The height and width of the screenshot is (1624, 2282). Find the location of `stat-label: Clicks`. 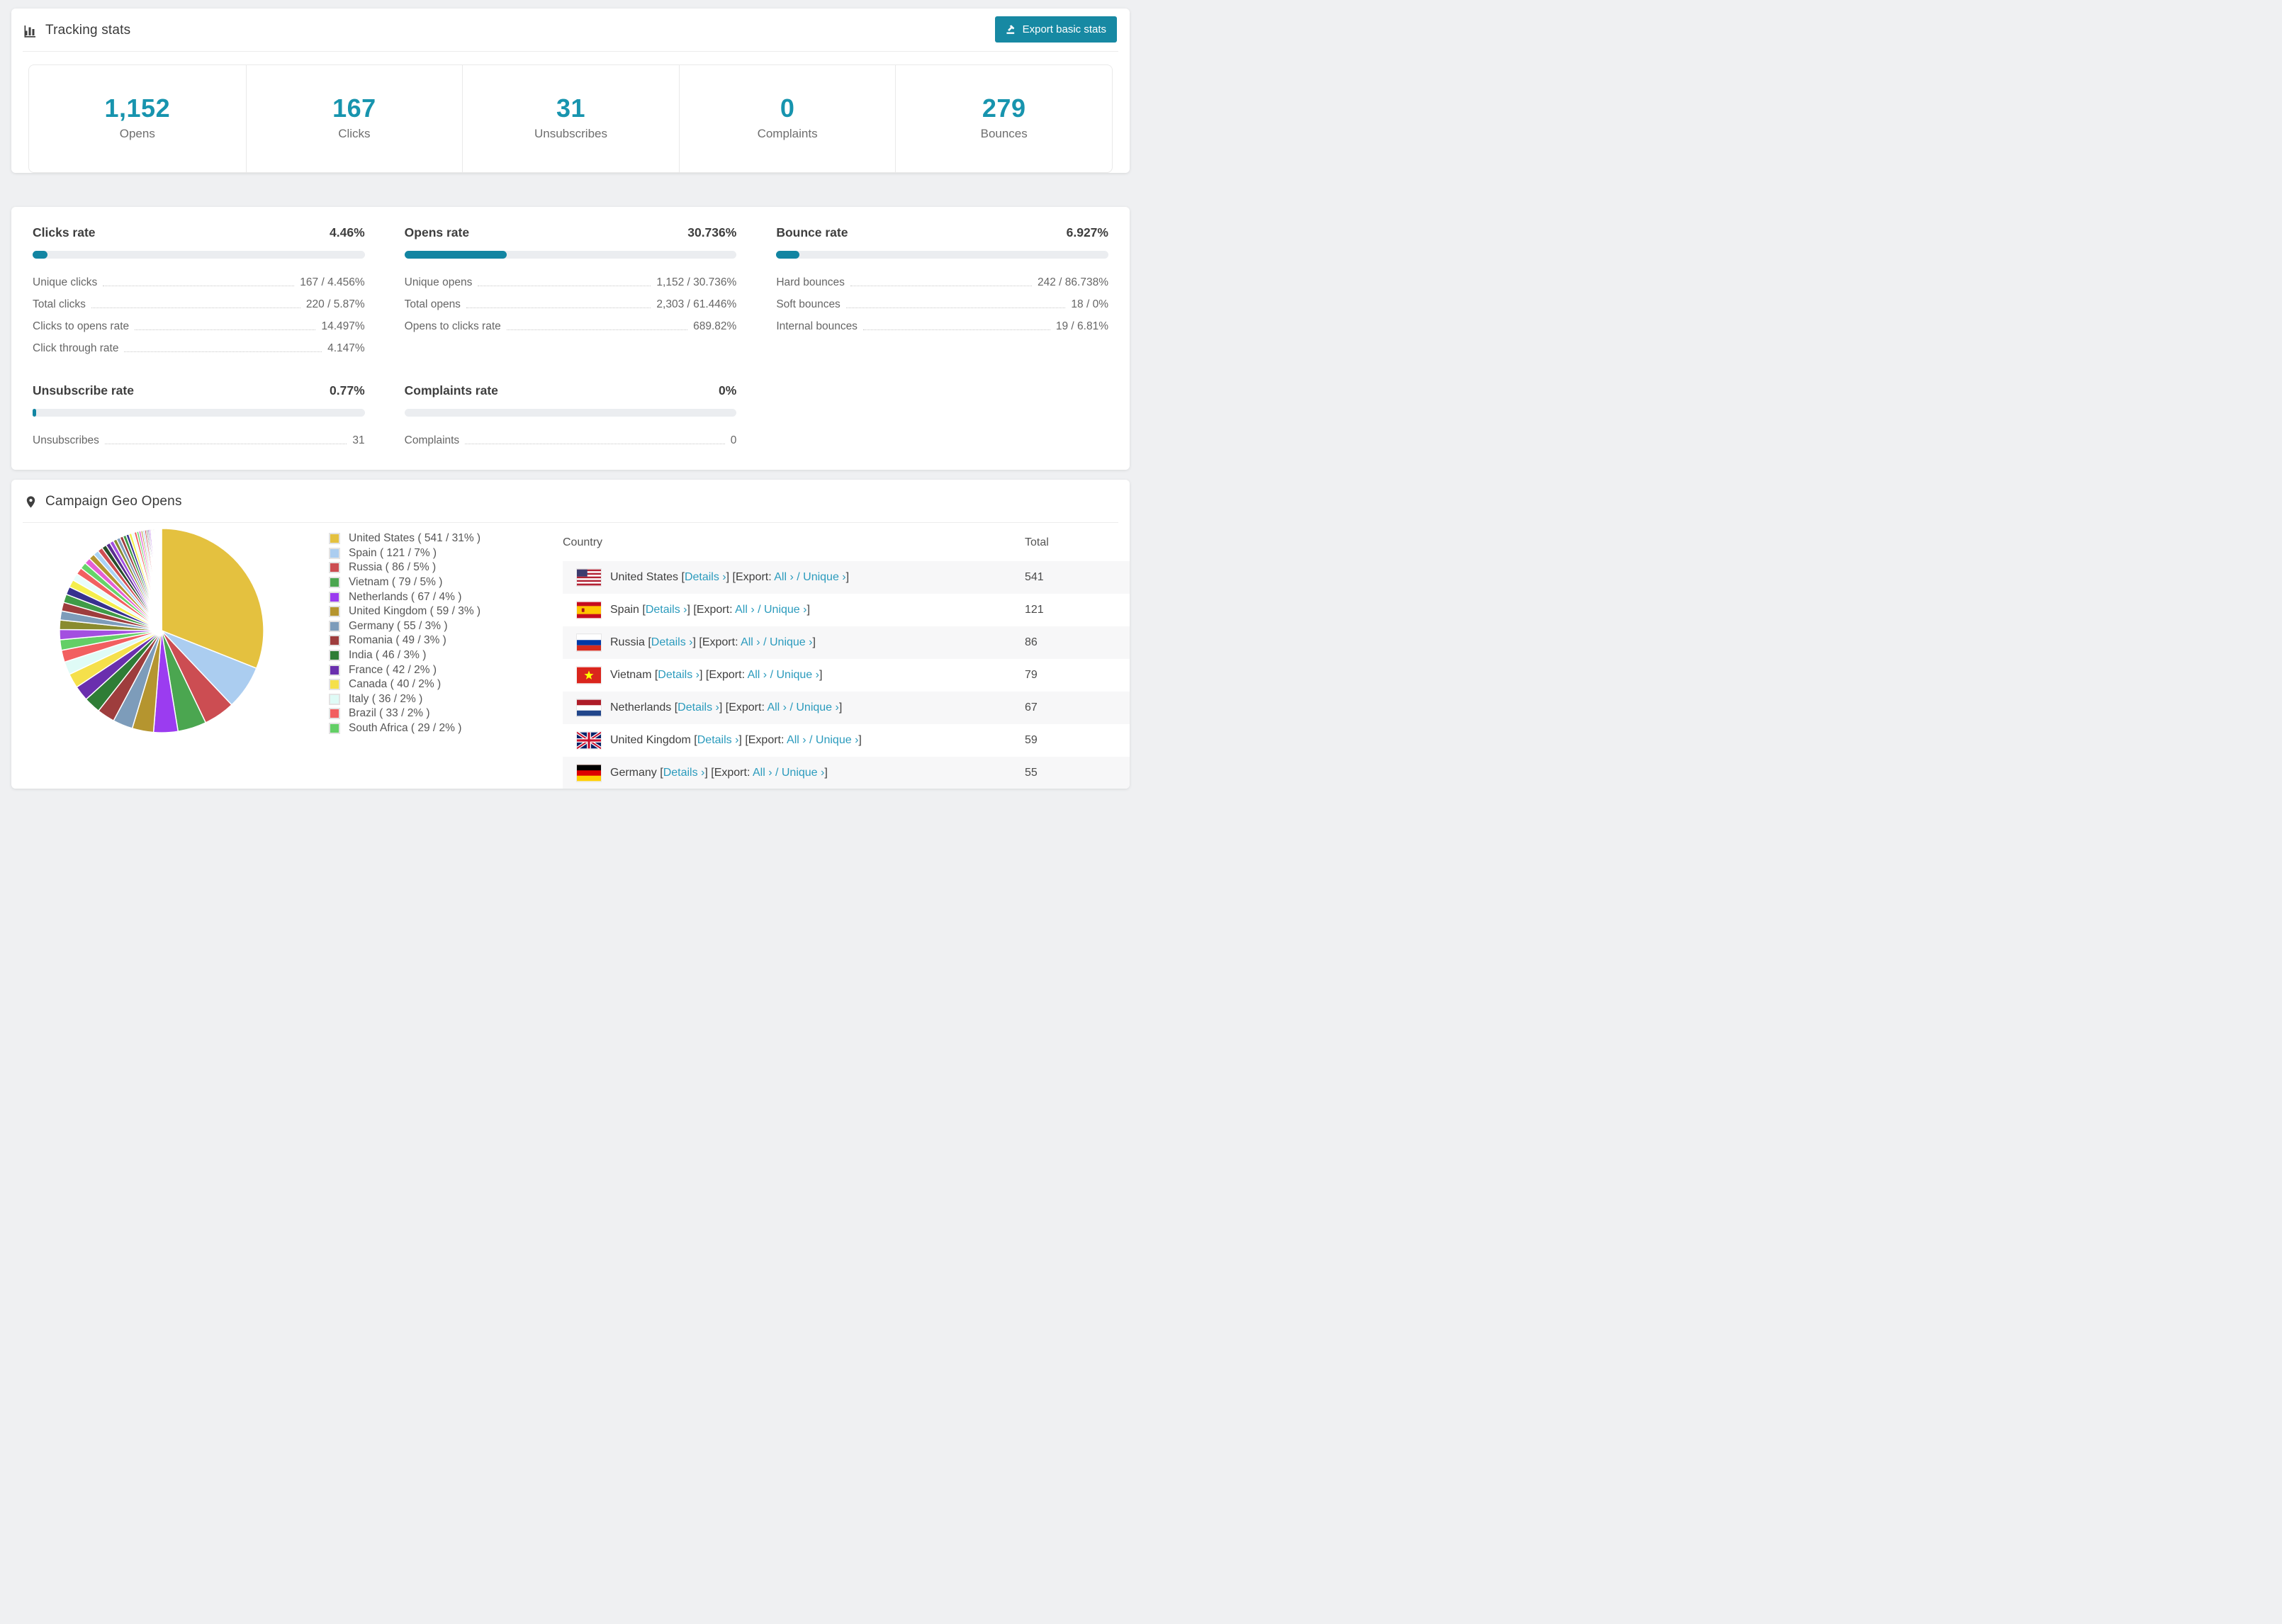

stat-label: Clicks is located at coordinates (354, 134).